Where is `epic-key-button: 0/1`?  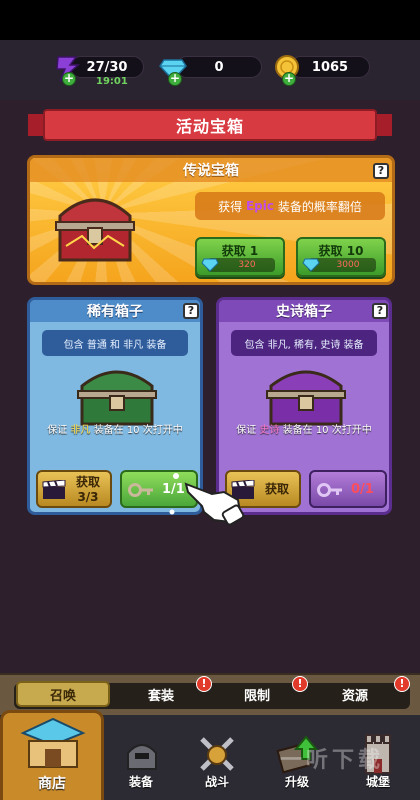 epic-key-button: 0/1 is located at coordinates (348, 489).